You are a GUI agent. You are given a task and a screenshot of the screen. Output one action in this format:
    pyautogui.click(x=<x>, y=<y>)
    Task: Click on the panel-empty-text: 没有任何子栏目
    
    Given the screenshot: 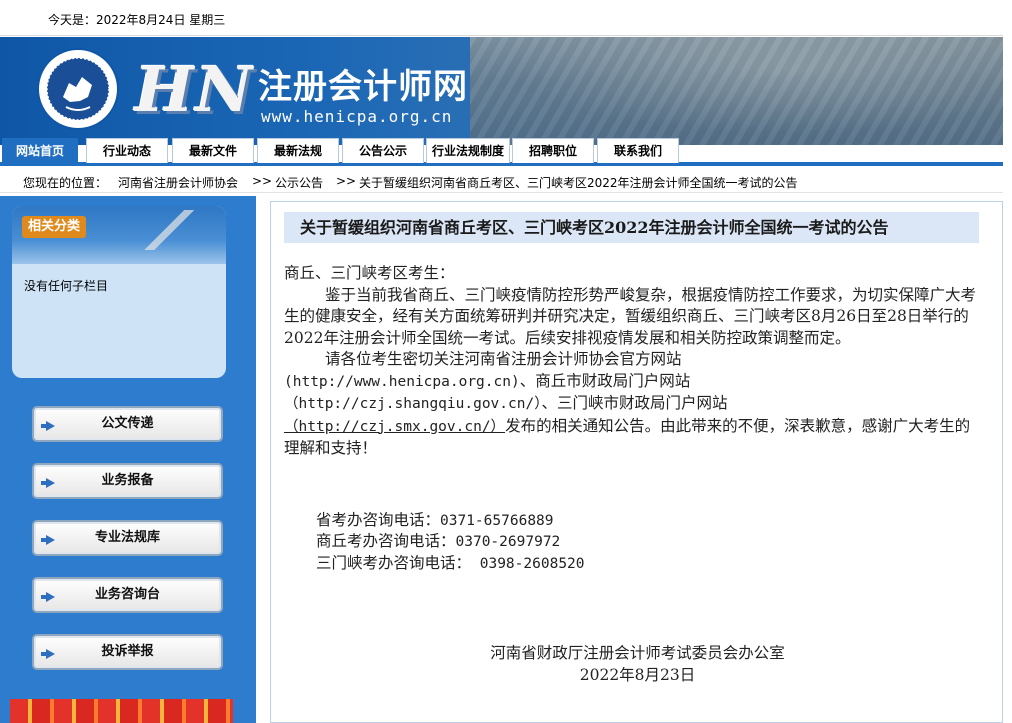 What is the action you would take?
    pyautogui.click(x=66, y=286)
    